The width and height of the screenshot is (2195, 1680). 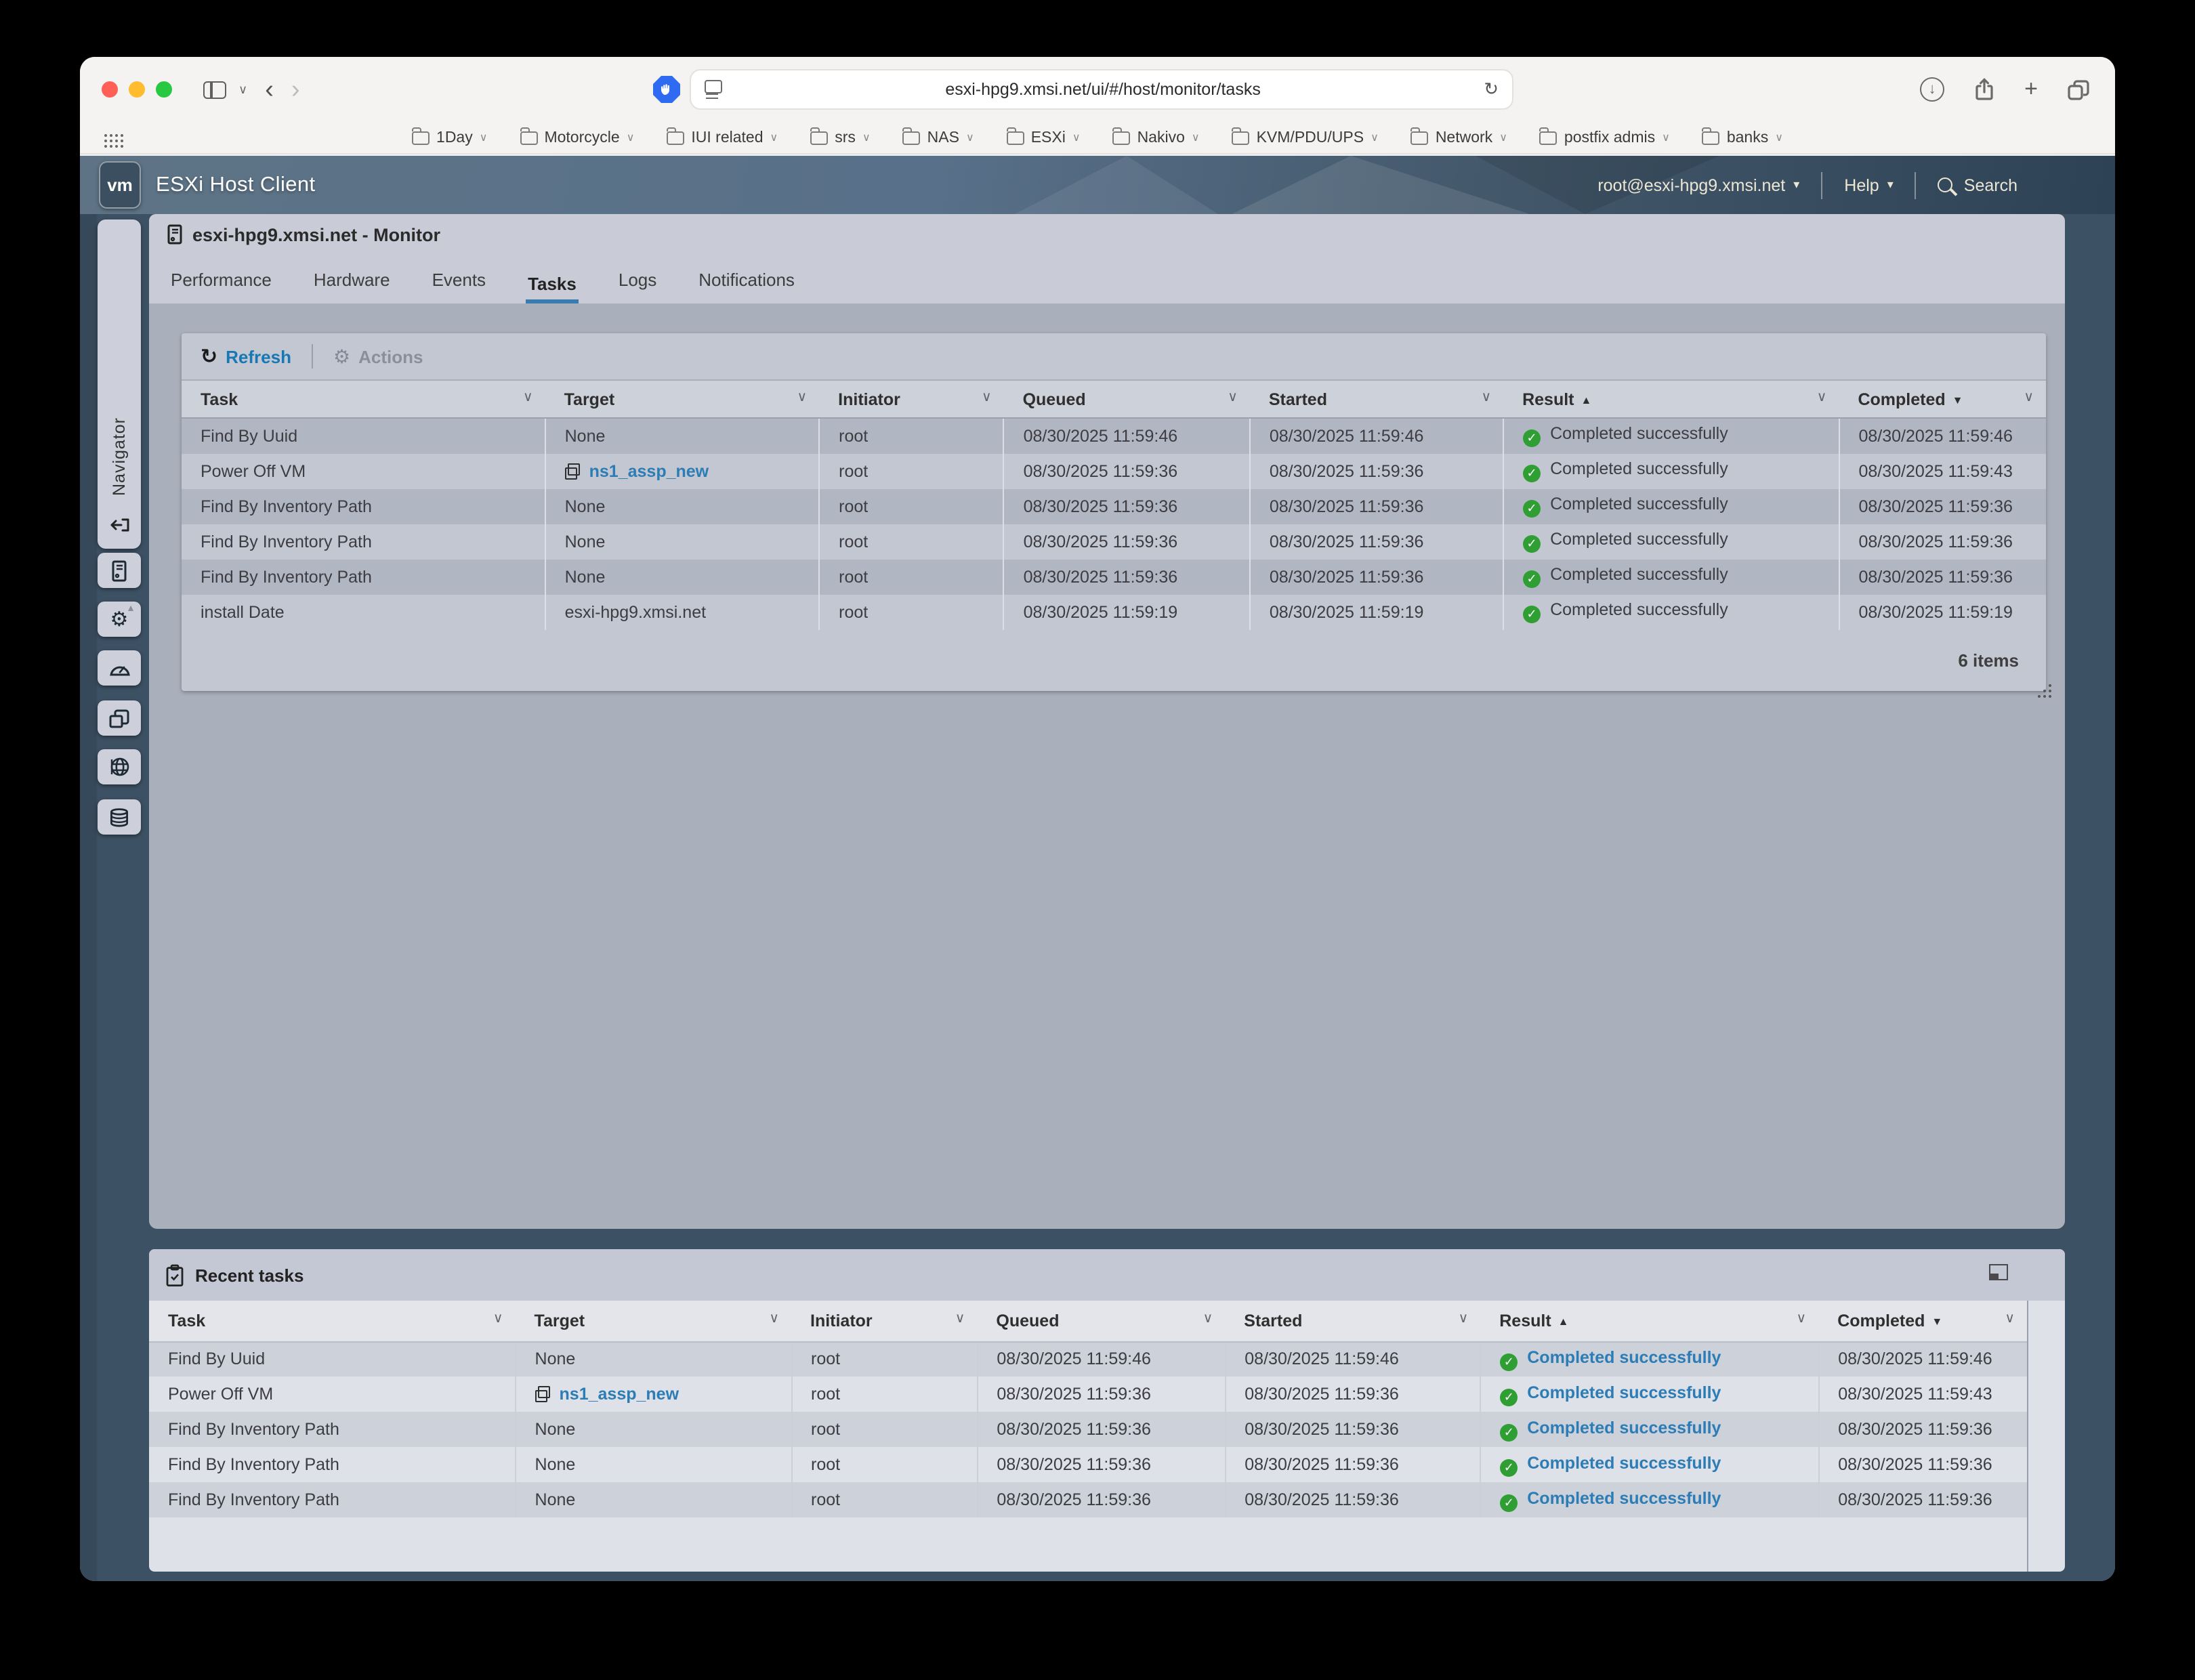 I want to click on share-icon, so click(x=1985, y=89).